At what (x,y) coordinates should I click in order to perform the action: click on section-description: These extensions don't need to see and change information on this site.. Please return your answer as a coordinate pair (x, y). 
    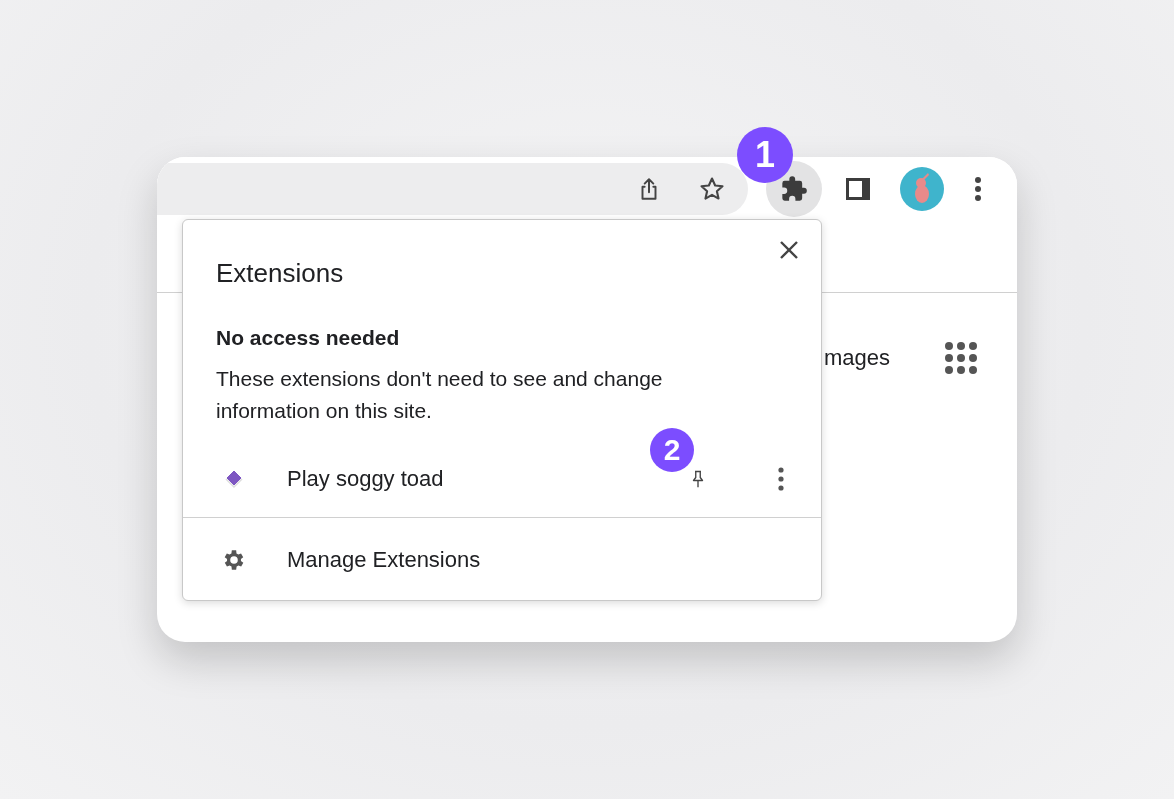
    Looking at the image, I should click on (440, 395).